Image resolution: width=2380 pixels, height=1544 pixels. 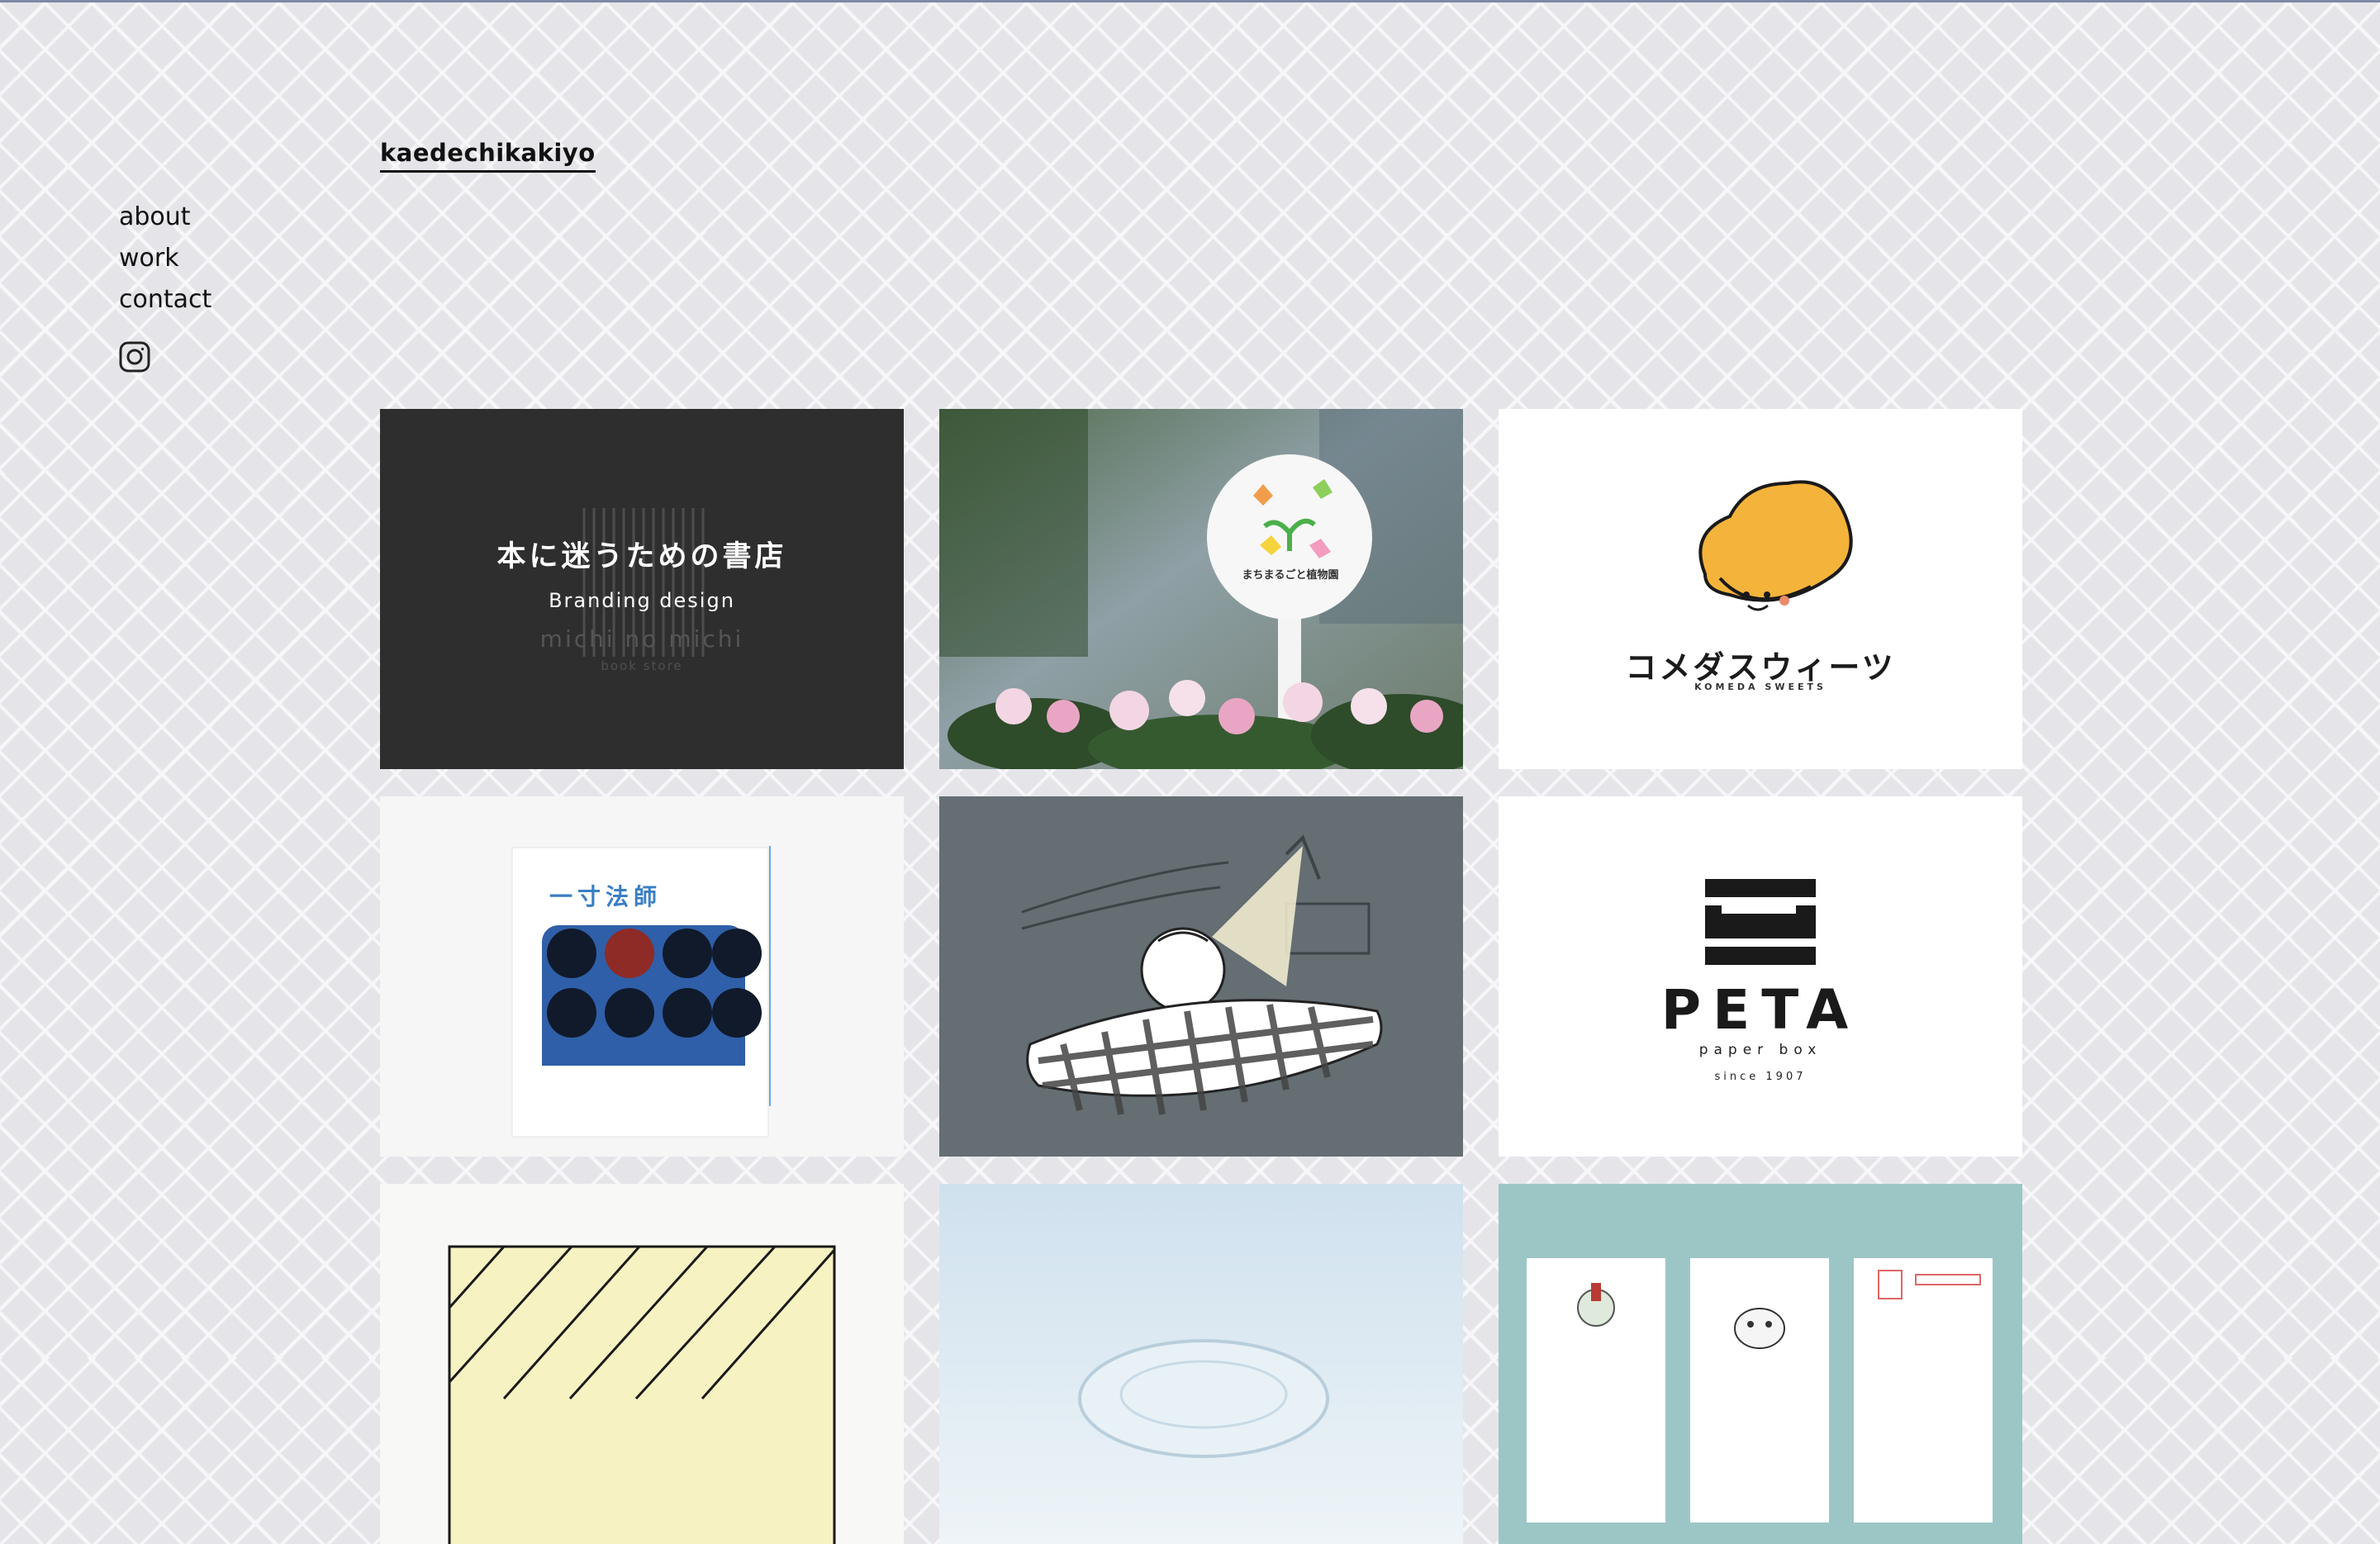 I want to click on main-nav: about work contact, so click(x=165, y=259).